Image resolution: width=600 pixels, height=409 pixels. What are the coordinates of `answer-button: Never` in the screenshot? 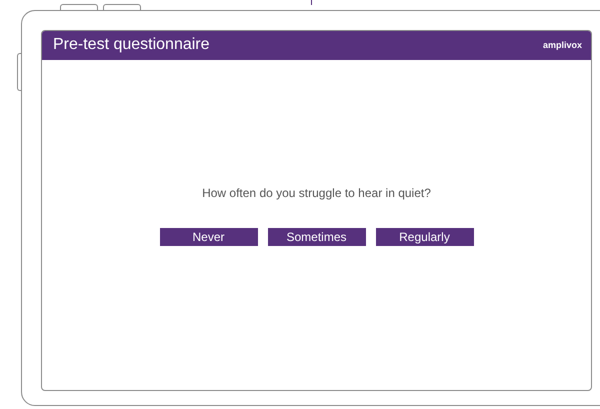 It's located at (209, 237).